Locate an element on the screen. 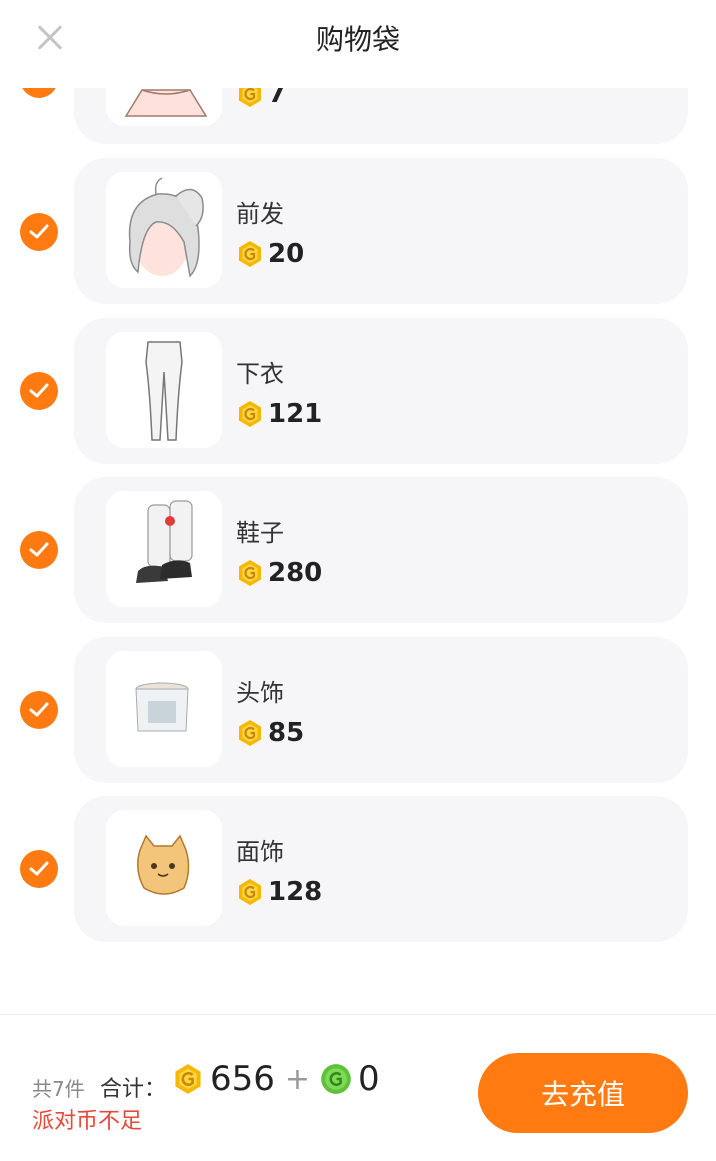  page-title: 购物袋 is located at coordinates (357, 39).